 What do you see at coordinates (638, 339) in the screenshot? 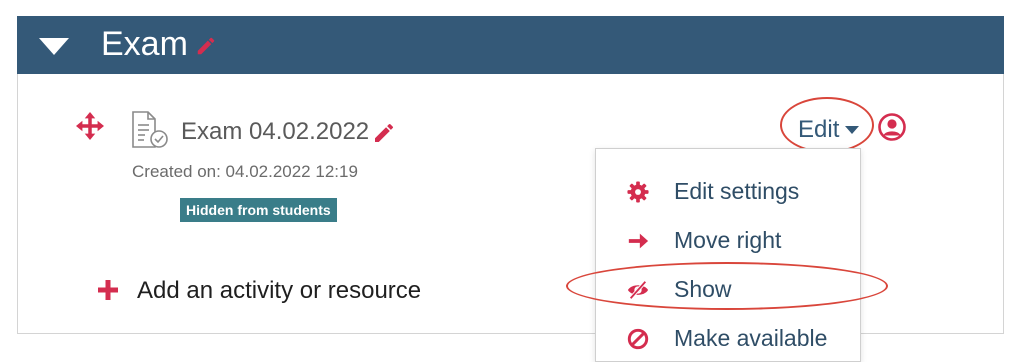
I see `ban-icon` at bounding box center [638, 339].